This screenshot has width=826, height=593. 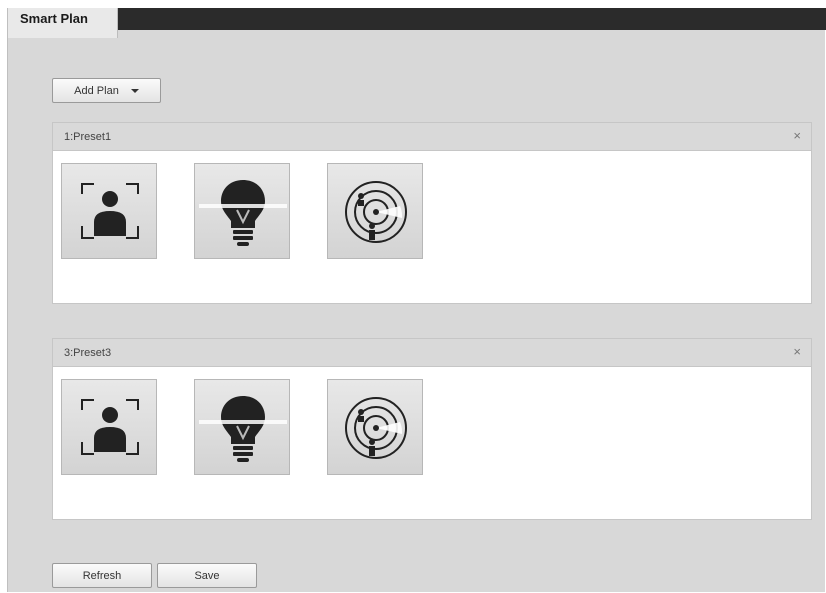 What do you see at coordinates (417, 19) in the screenshot?
I see `tab-bar` at bounding box center [417, 19].